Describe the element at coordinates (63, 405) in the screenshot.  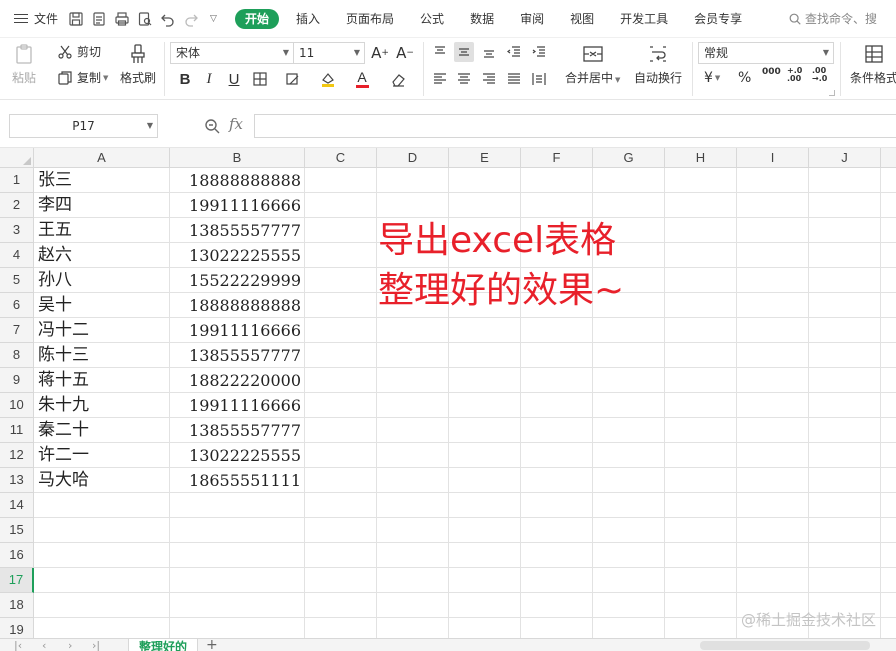
I see `cell-a10: 朱十九` at that location.